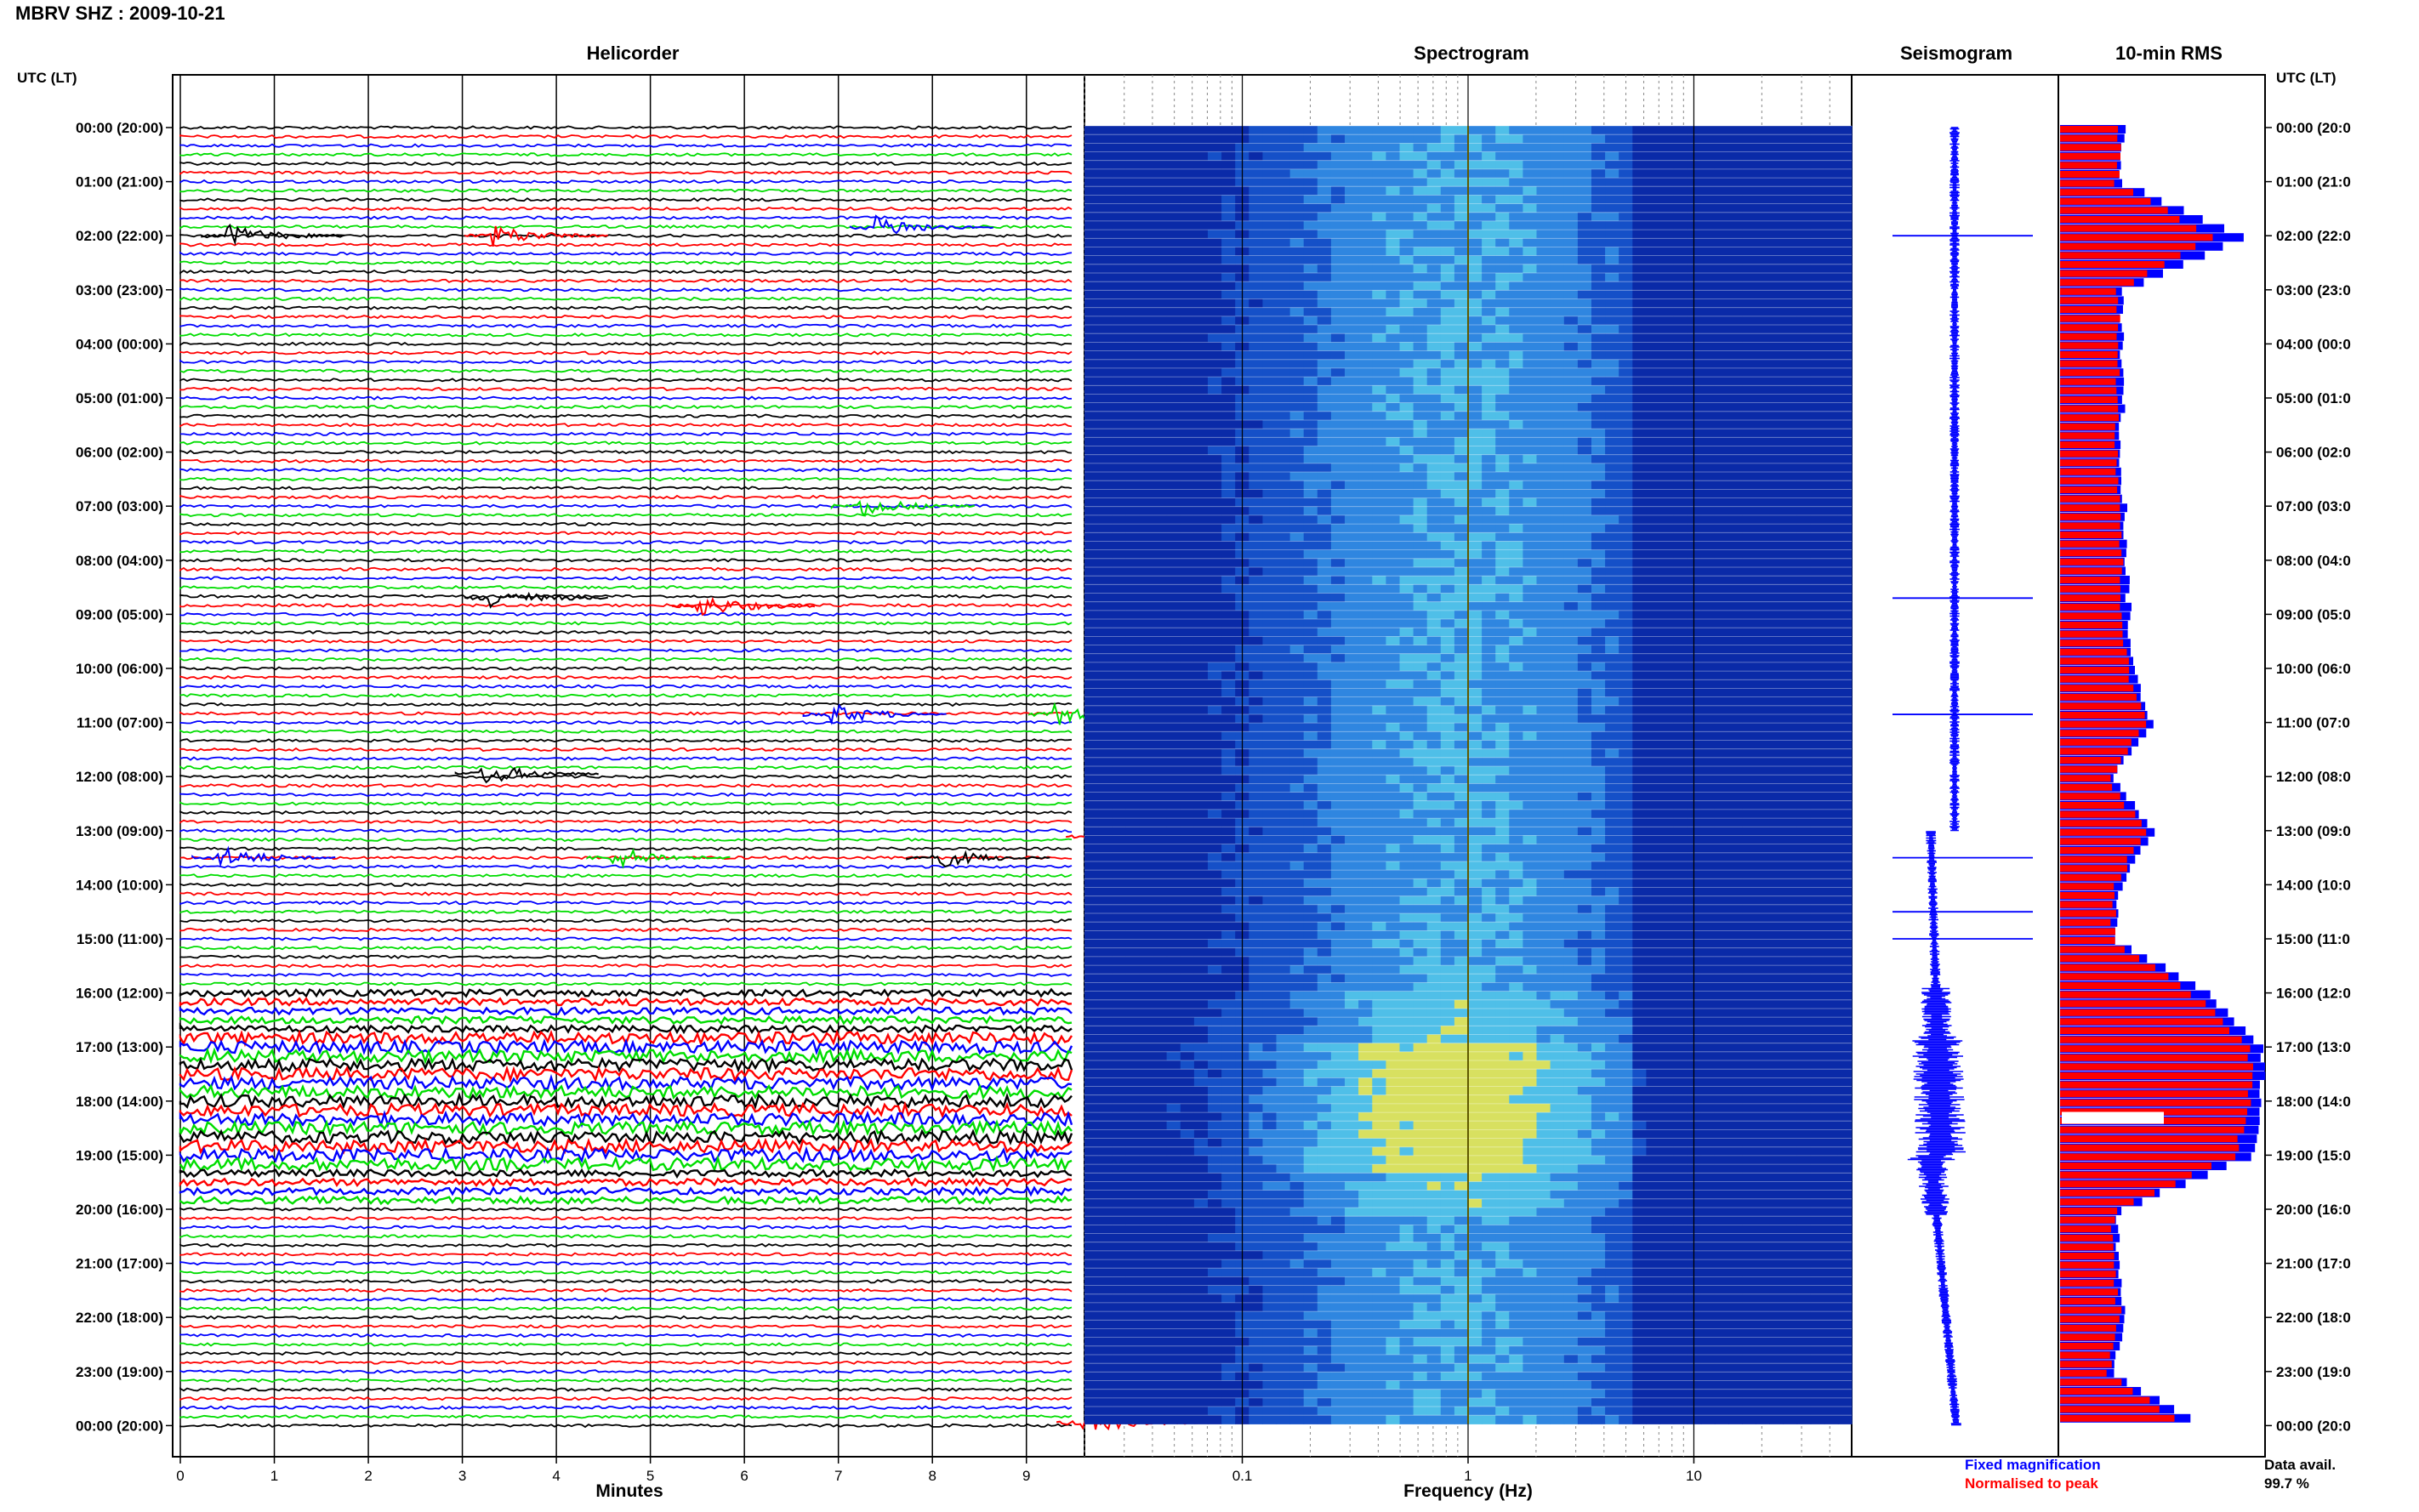 Image resolution: width=2419 pixels, height=1512 pixels. I want to click on hour-label-left: 16:00 (12:00), so click(119, 994).